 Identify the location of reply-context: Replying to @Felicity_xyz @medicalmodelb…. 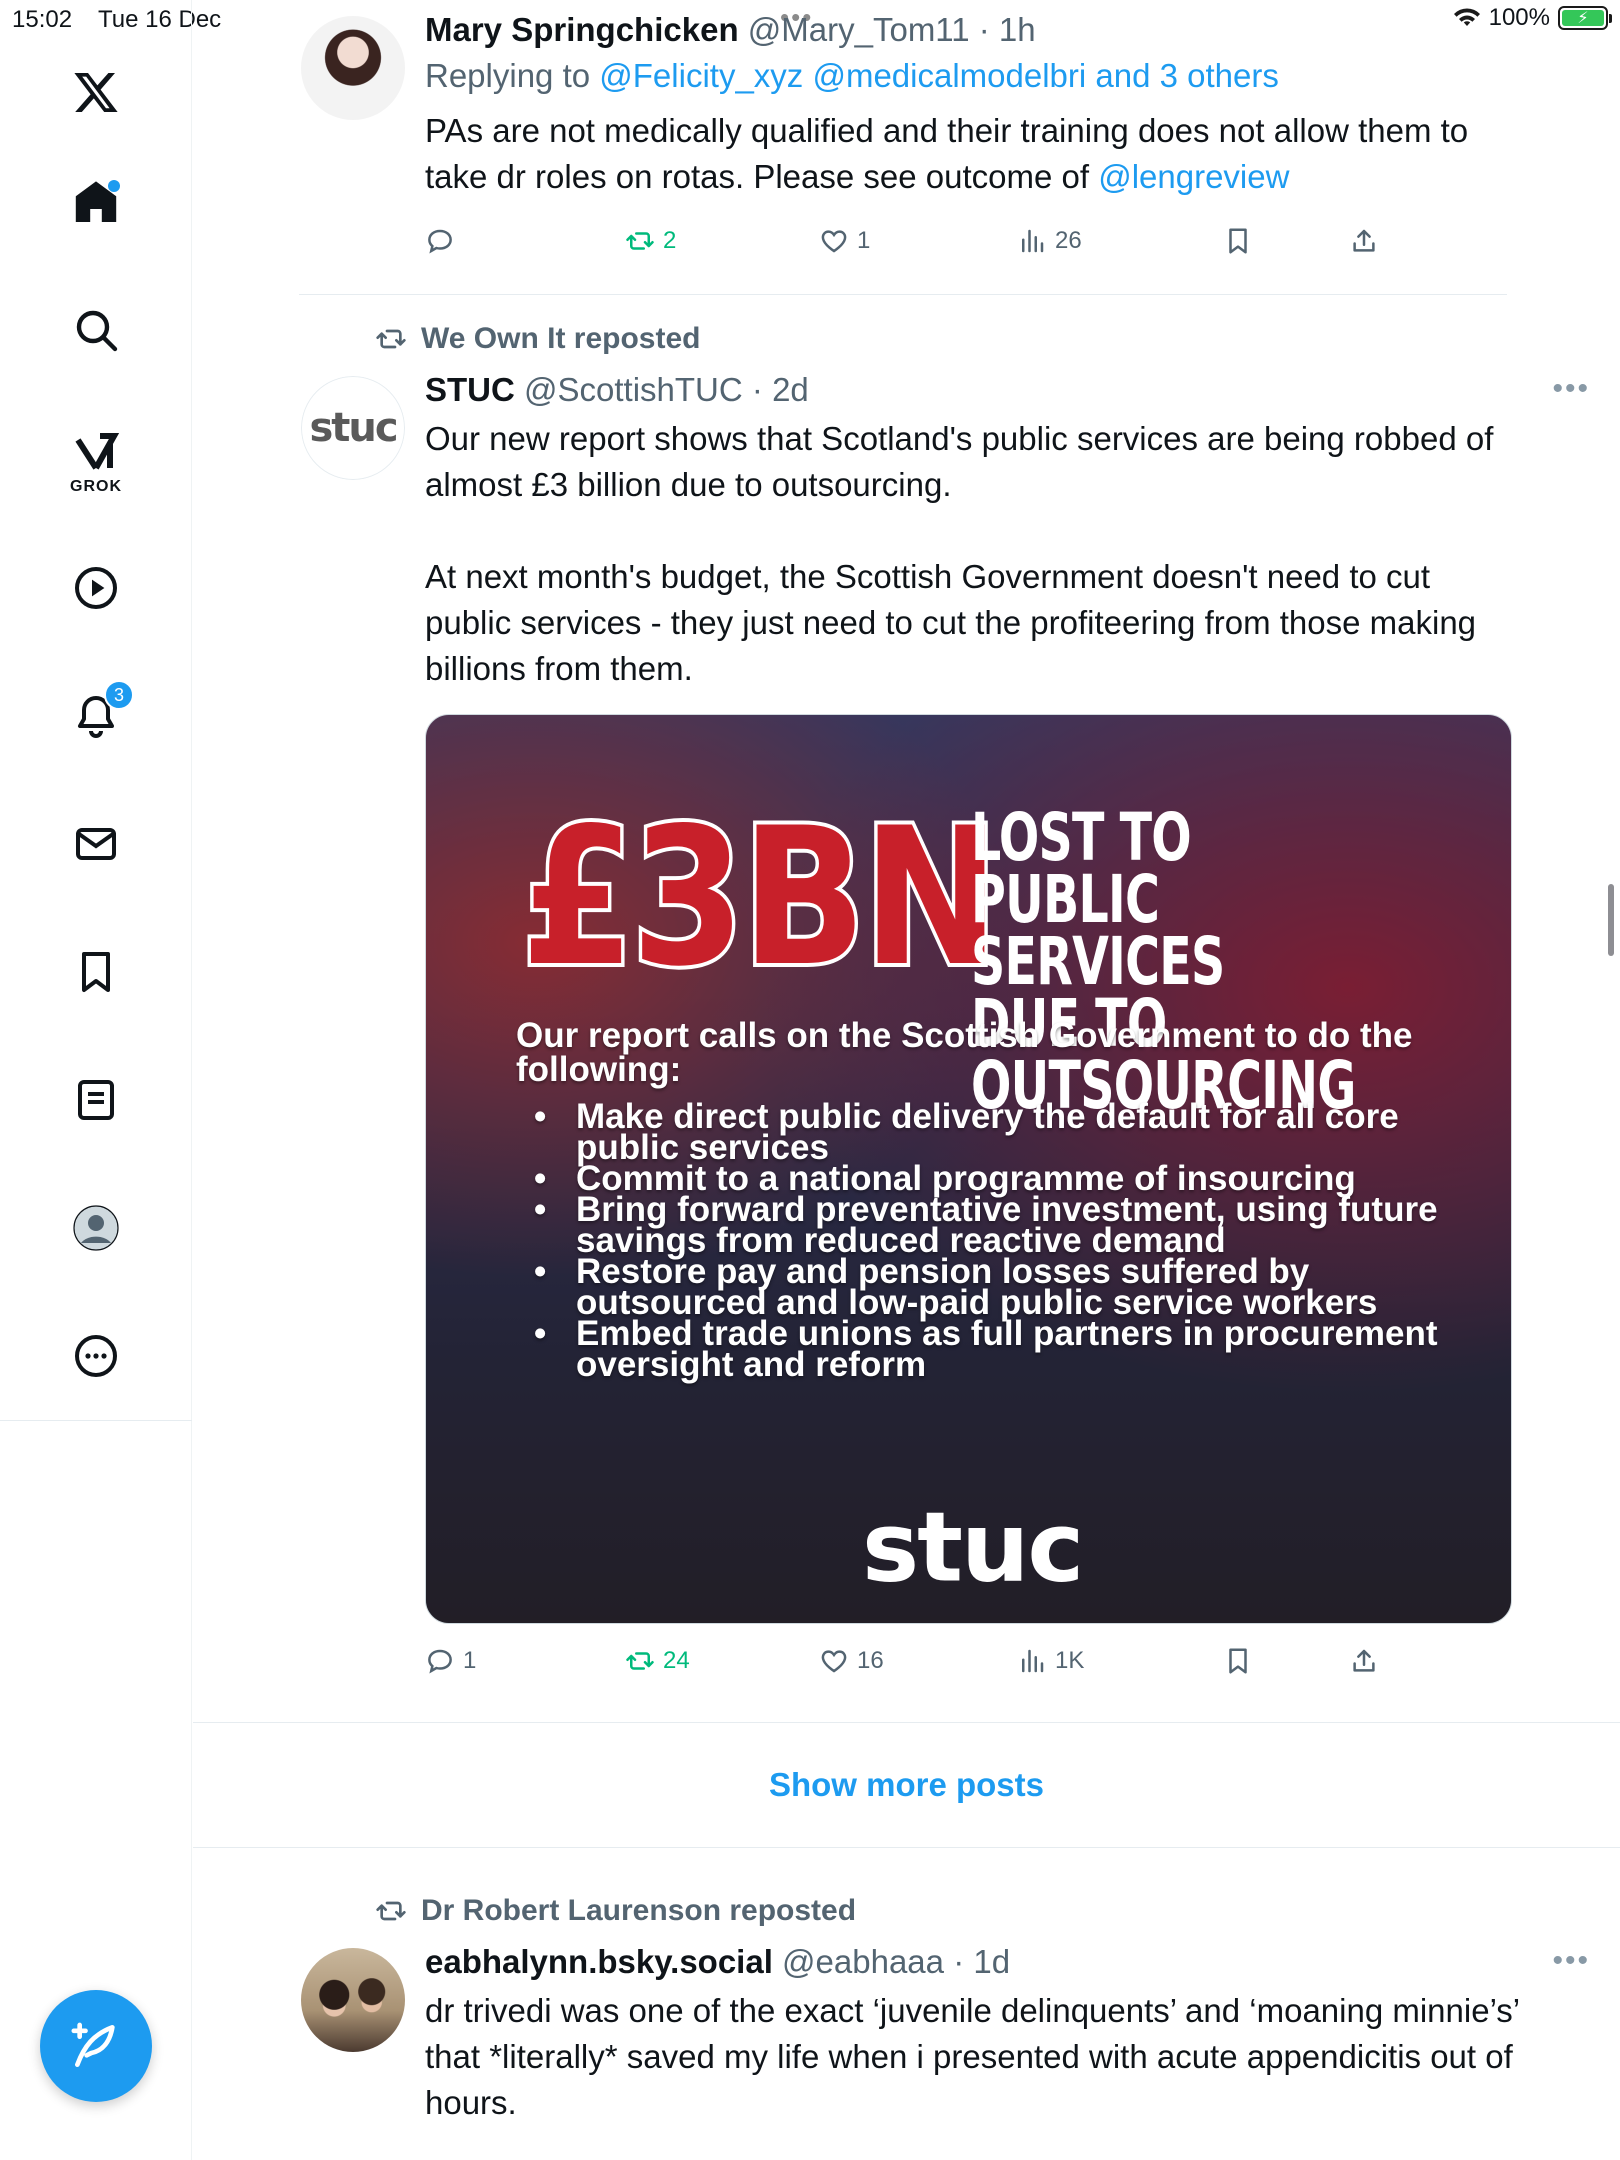
(975, 76).